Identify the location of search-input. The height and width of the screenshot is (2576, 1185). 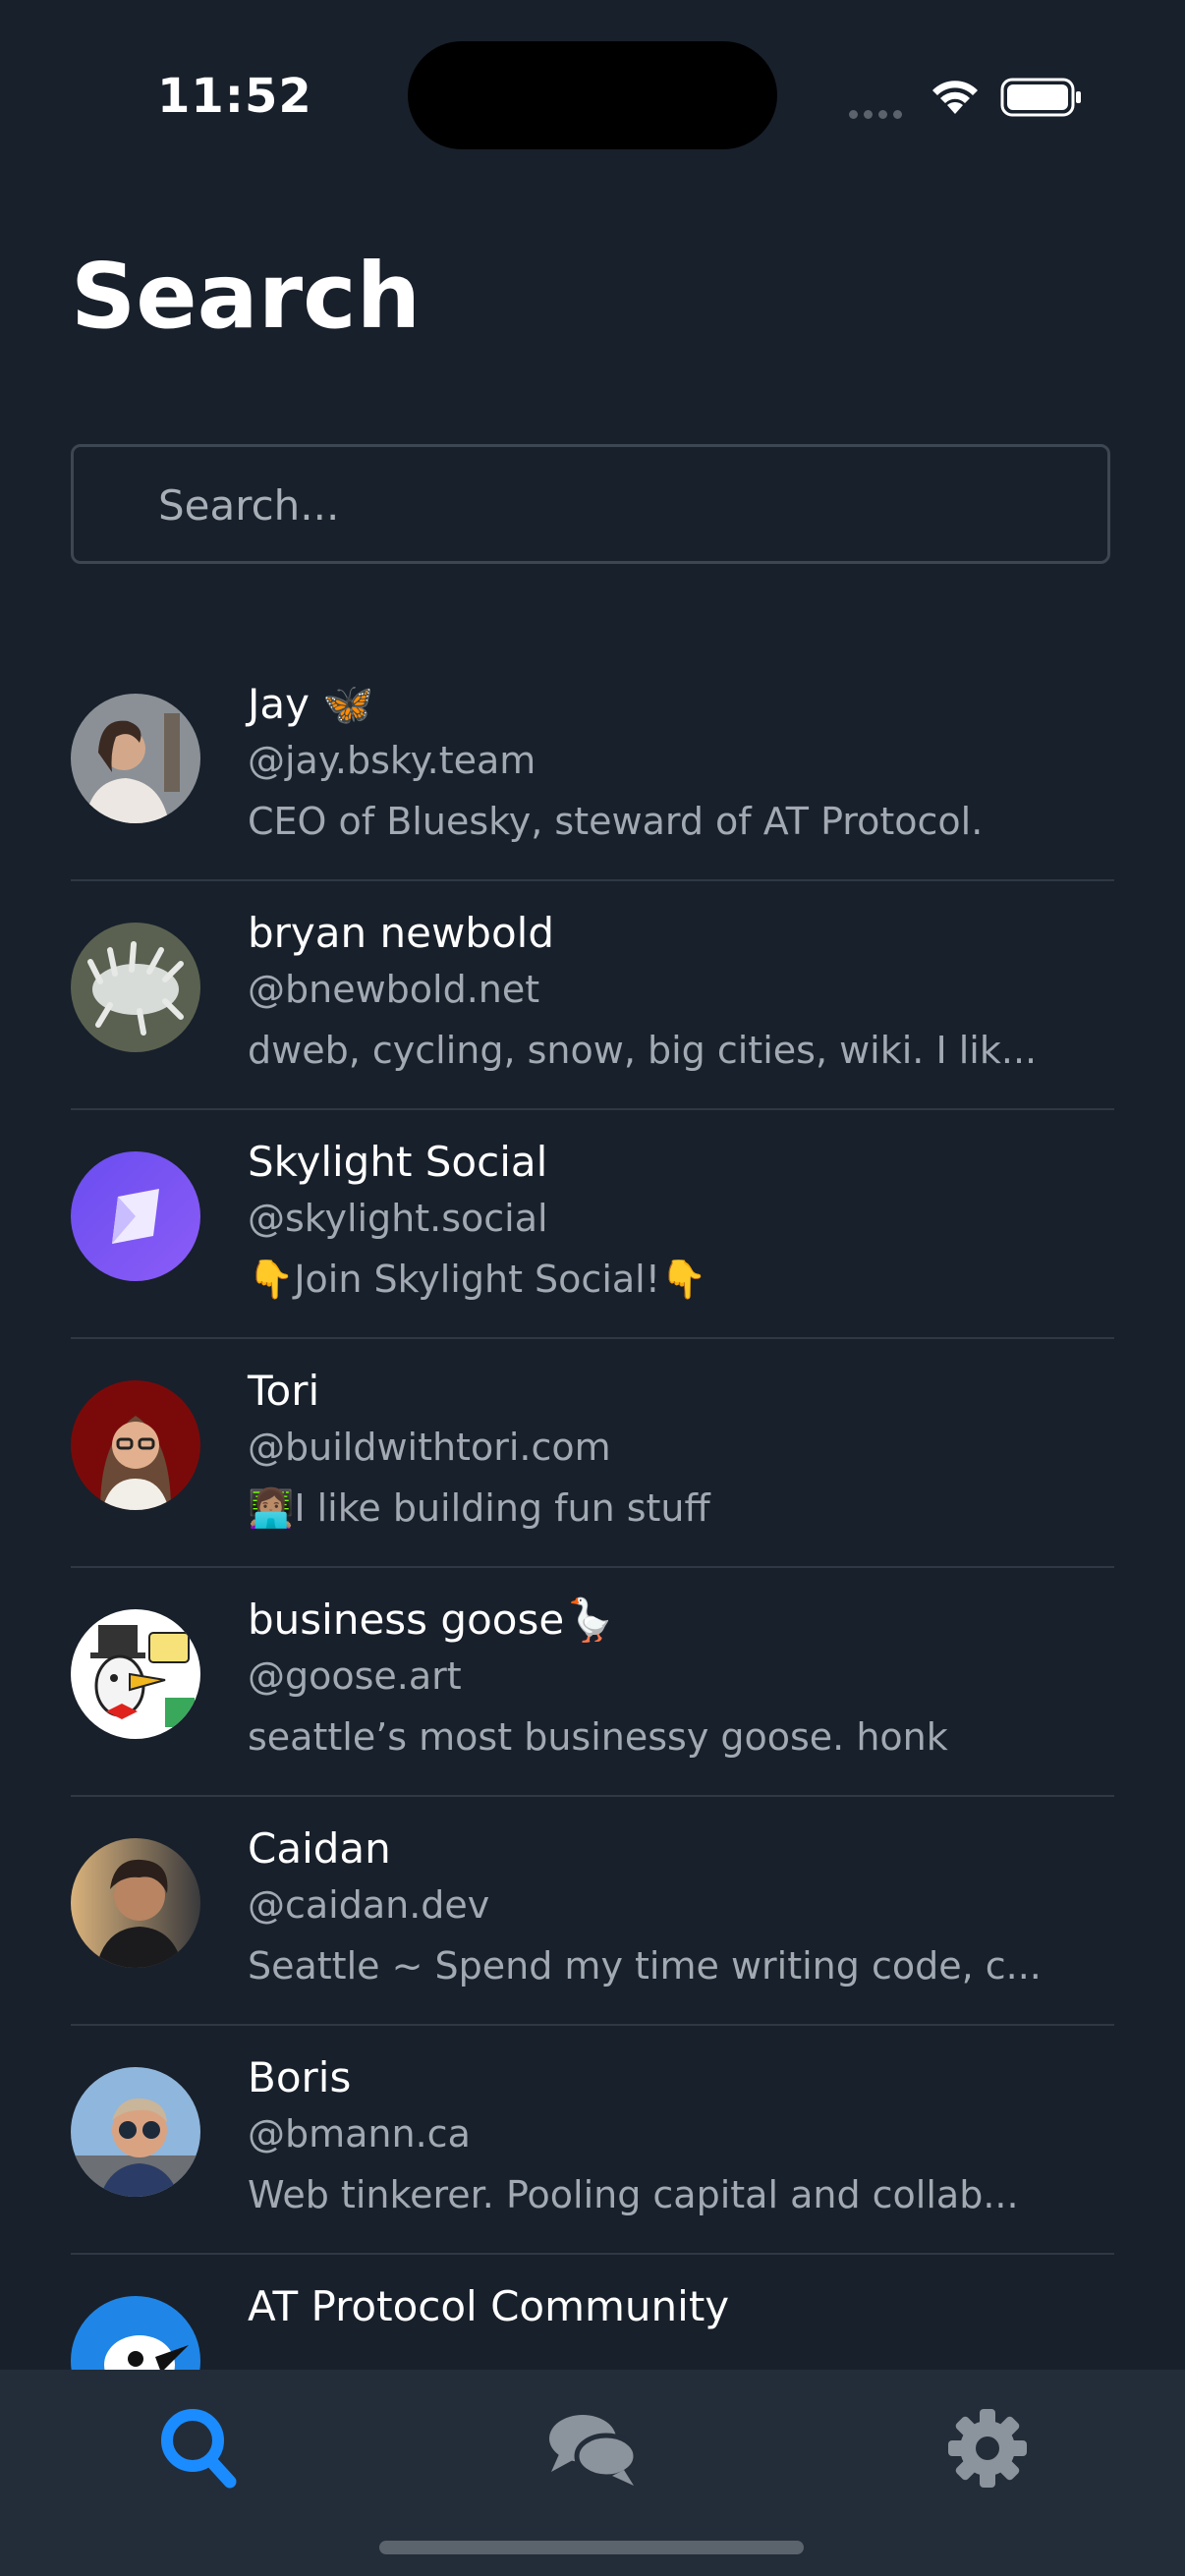
(600, 504).